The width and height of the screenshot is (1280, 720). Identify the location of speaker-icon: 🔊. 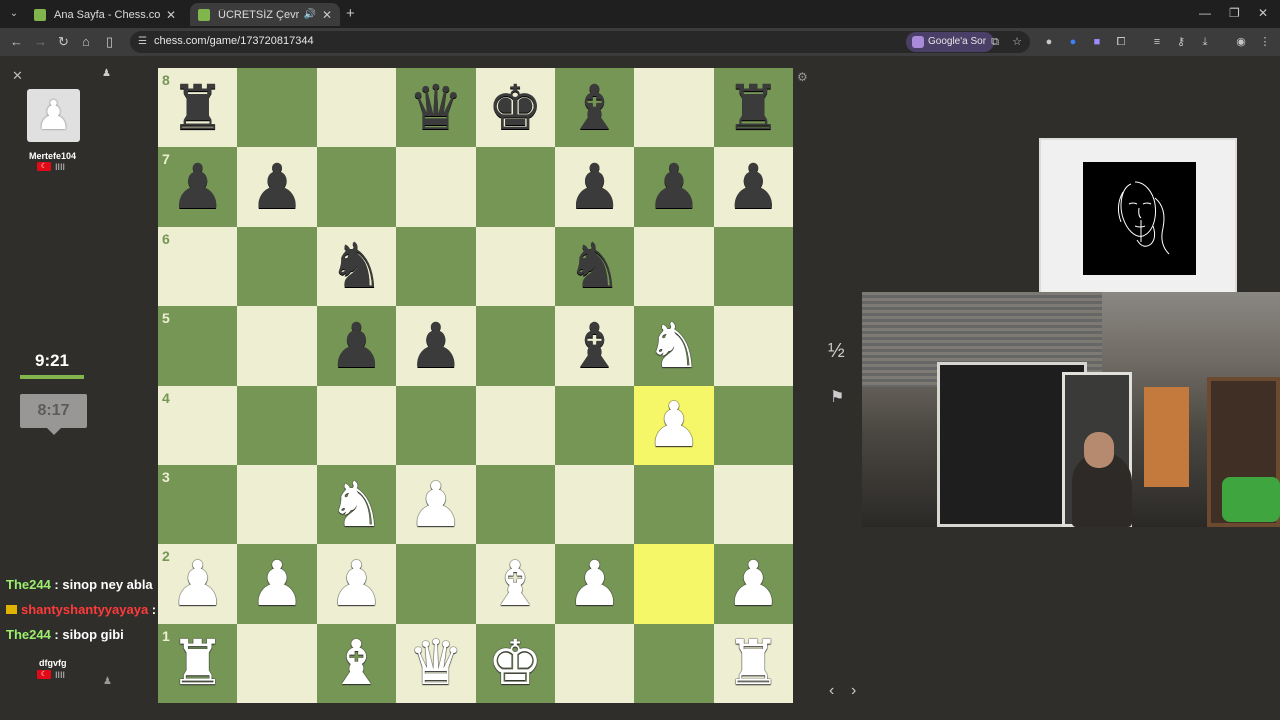
(309, 14).